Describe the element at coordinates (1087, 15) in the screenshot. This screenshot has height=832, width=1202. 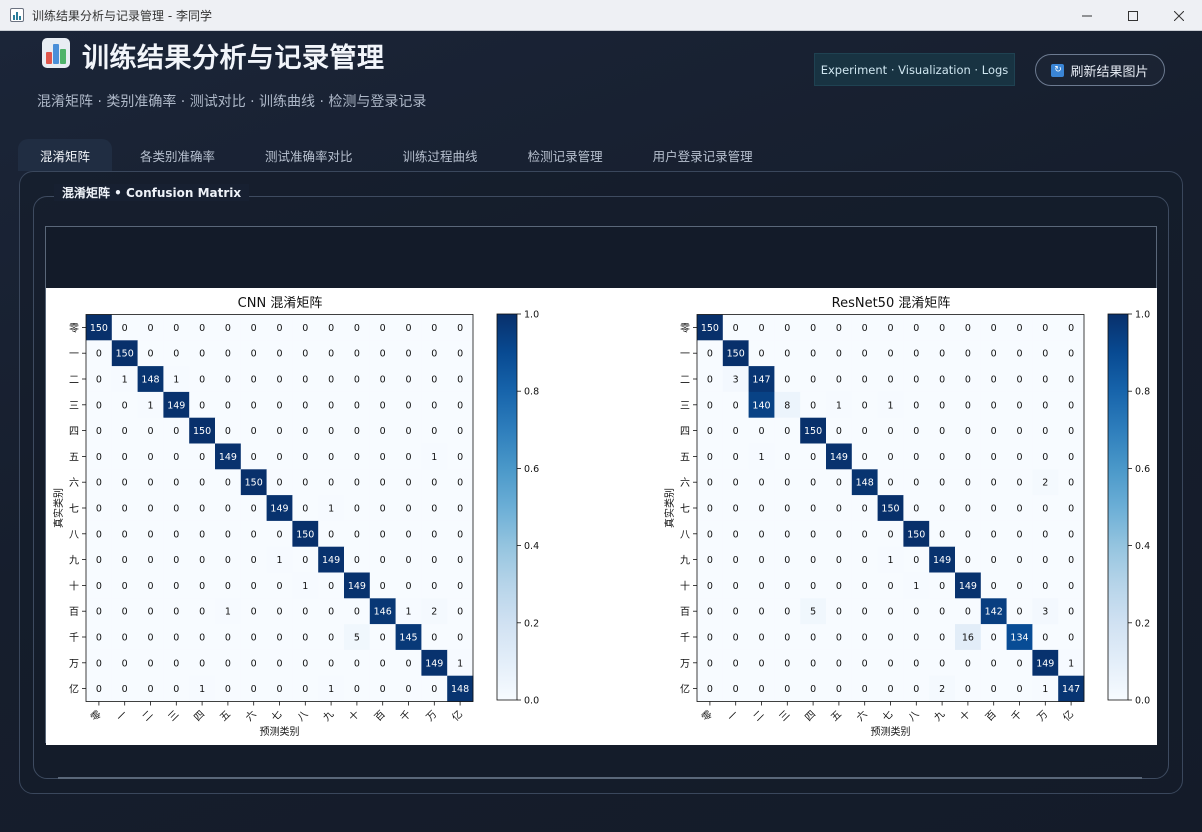
I see `minimize-button` at that location.